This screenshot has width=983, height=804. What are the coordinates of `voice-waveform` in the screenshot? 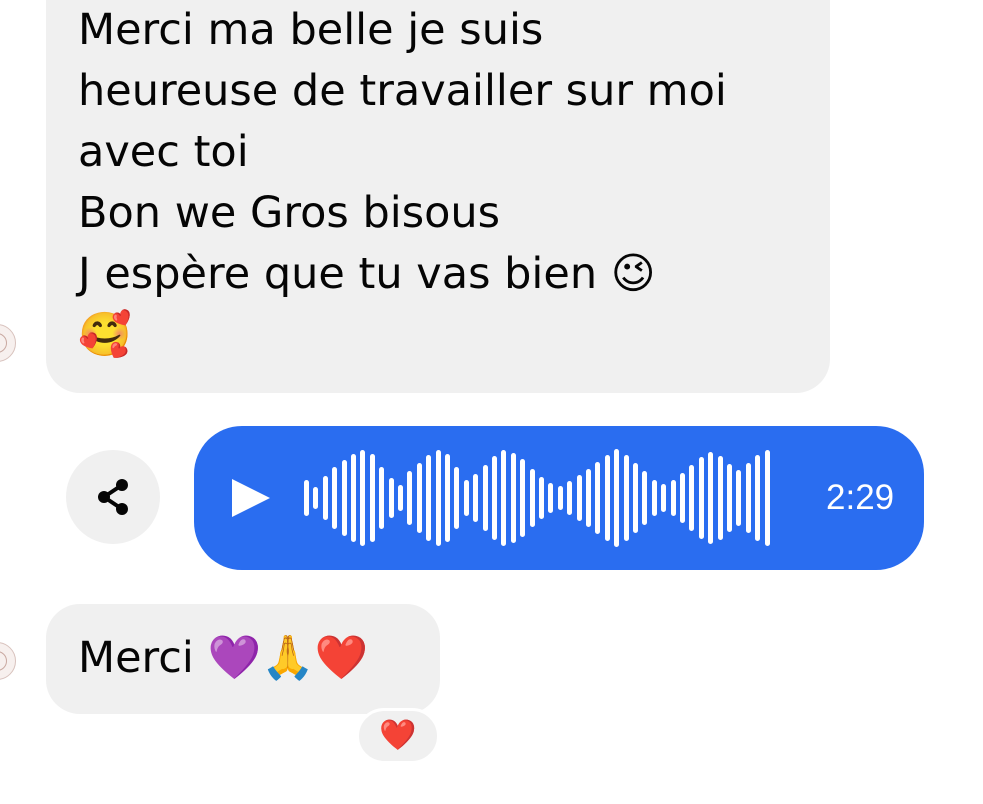 It's located at (550, 498).